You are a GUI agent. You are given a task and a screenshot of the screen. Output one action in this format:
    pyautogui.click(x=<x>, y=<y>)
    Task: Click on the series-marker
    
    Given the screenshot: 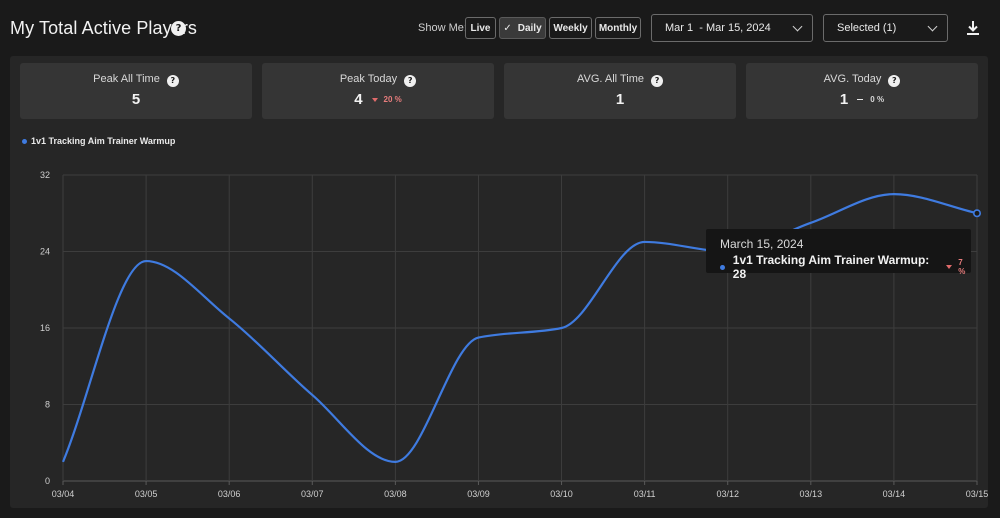 What is the action you would take?
    pyautogui.click(x=722, y=267)
    